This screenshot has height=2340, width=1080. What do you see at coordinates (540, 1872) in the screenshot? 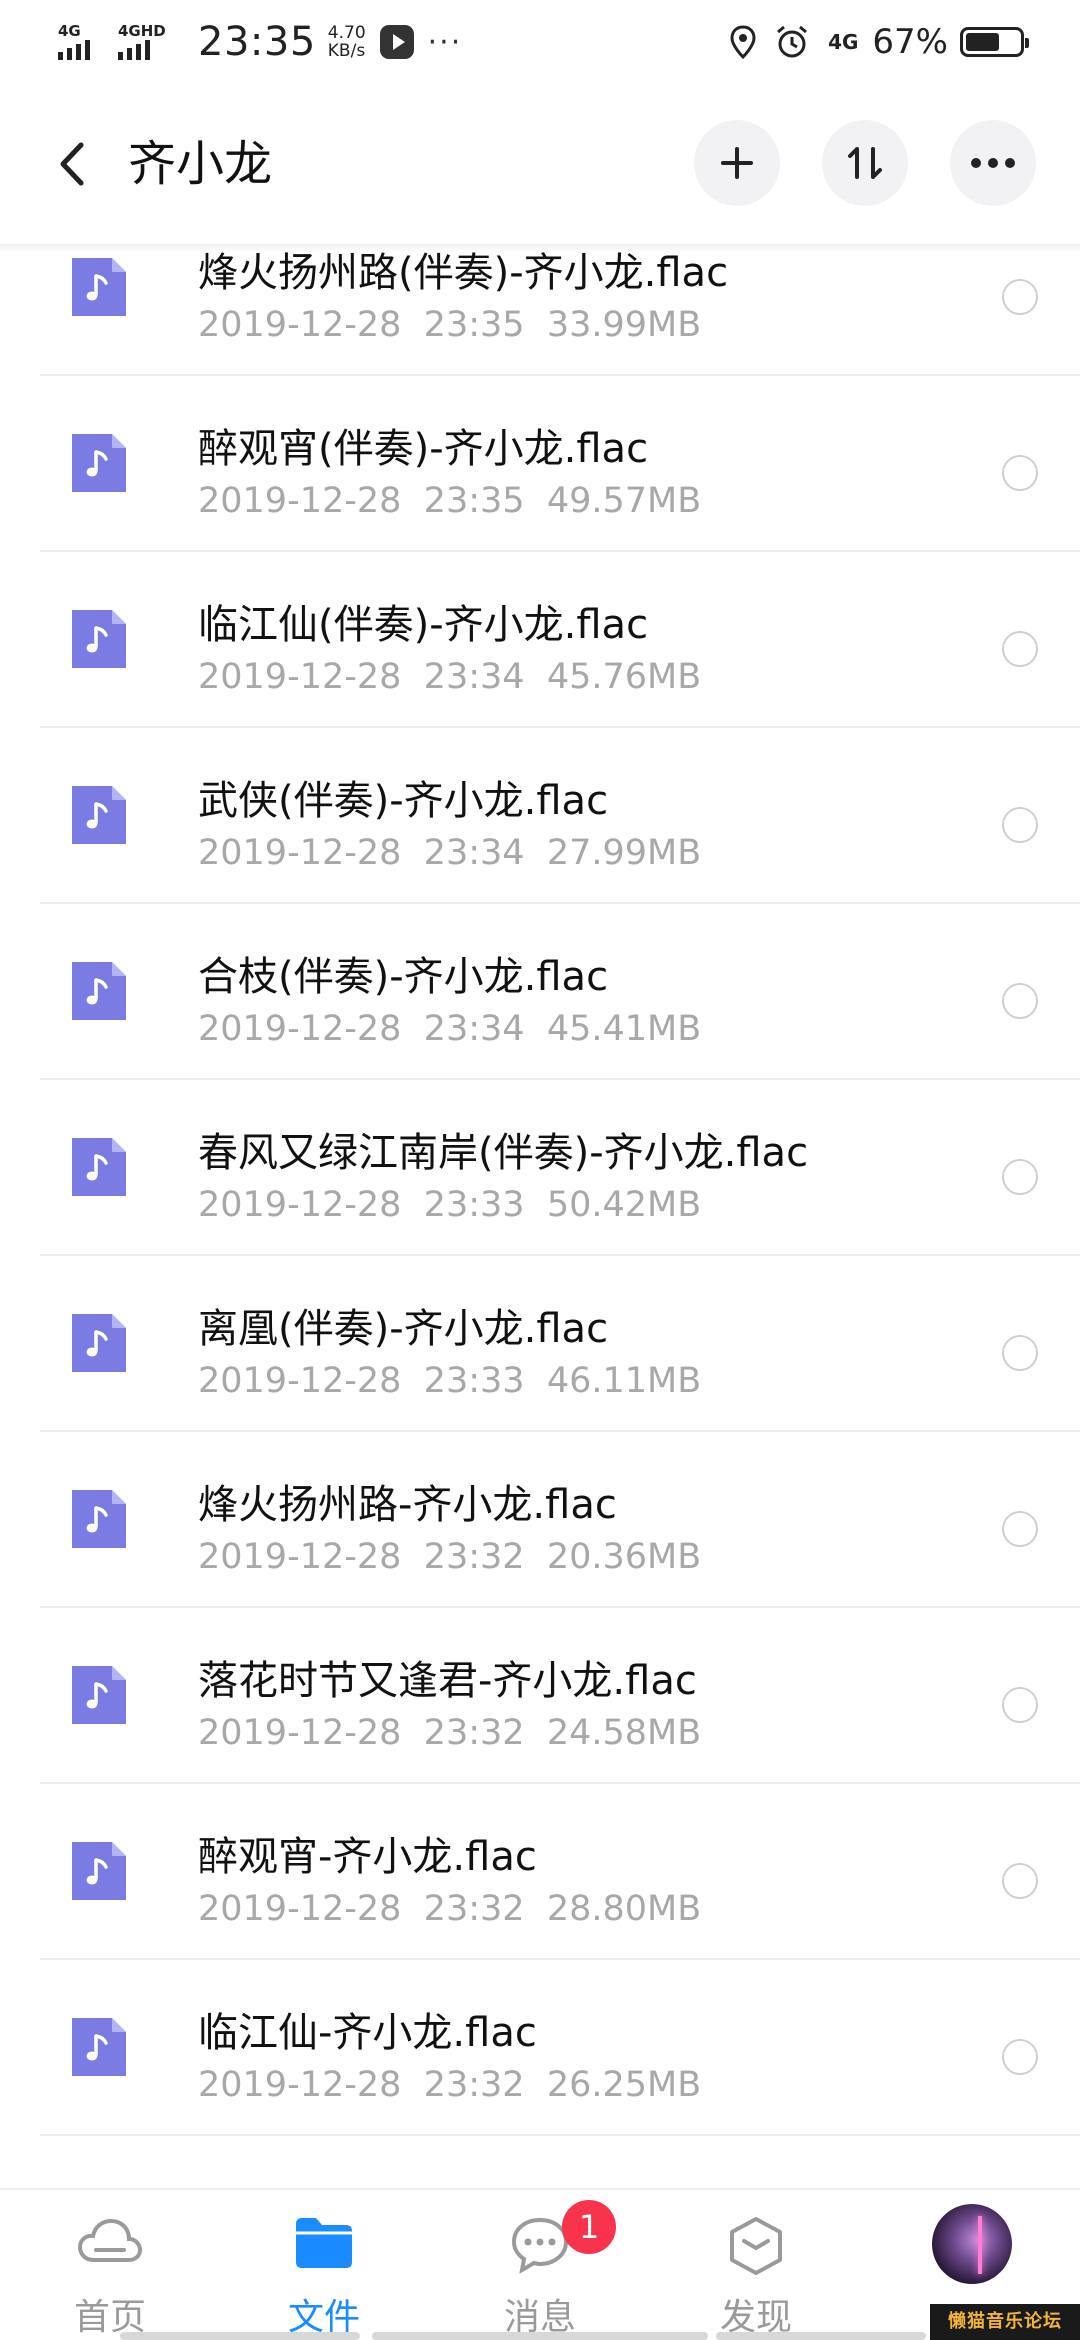
I see `file-row: 醉观宵-齐小龙.flac 2019-12-28 23:32 28.80MB` at bounding box center [540, 1872].